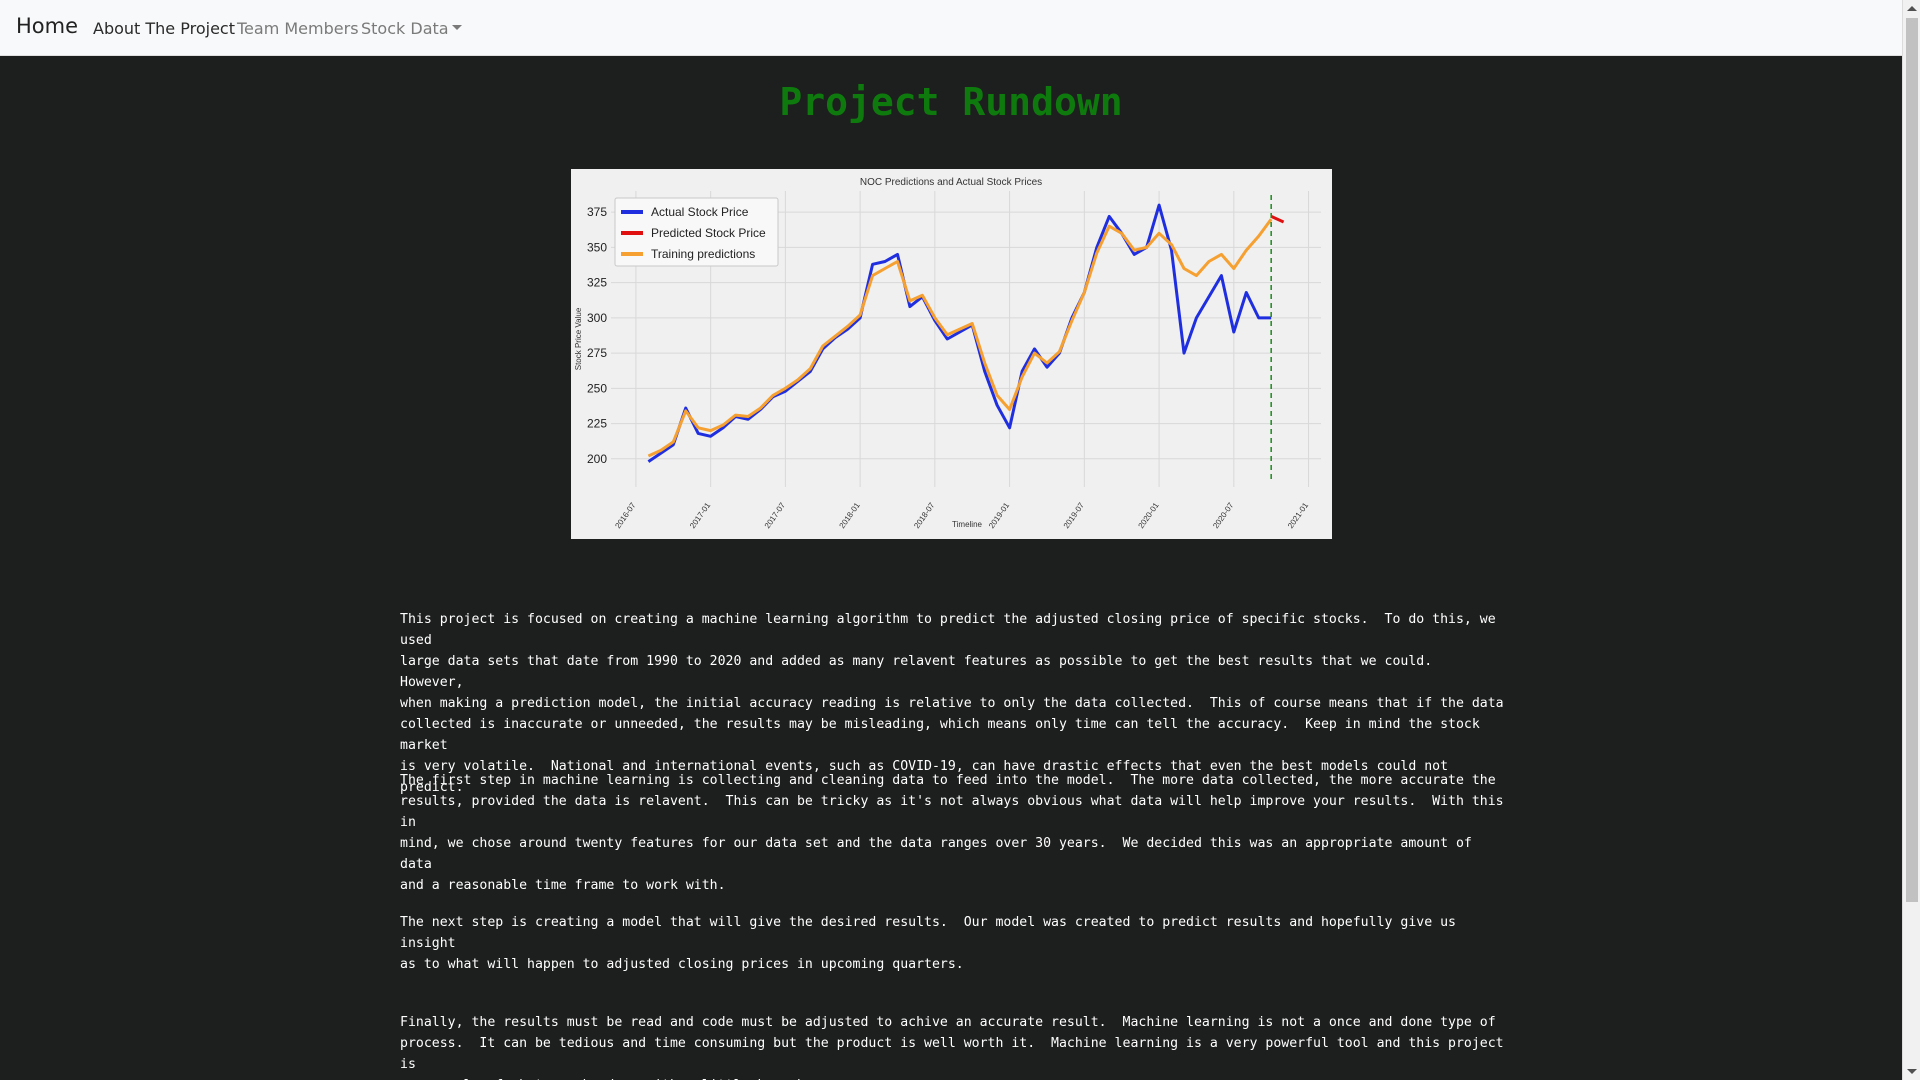 Image resolution: width=1920 pixels, height=1080 pixels. What do you see at coordinates (951, 182) in the screenshot?
I see `chart-title: NOC Predictions and Actual Stock Prices` at bounding box center [951, 182].